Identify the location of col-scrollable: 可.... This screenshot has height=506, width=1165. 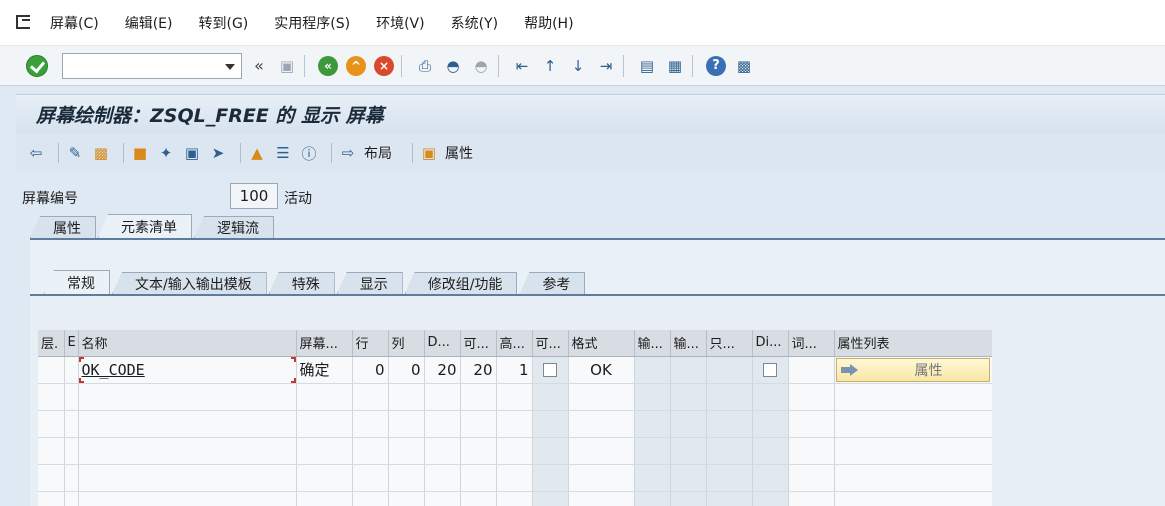
(550, 343).